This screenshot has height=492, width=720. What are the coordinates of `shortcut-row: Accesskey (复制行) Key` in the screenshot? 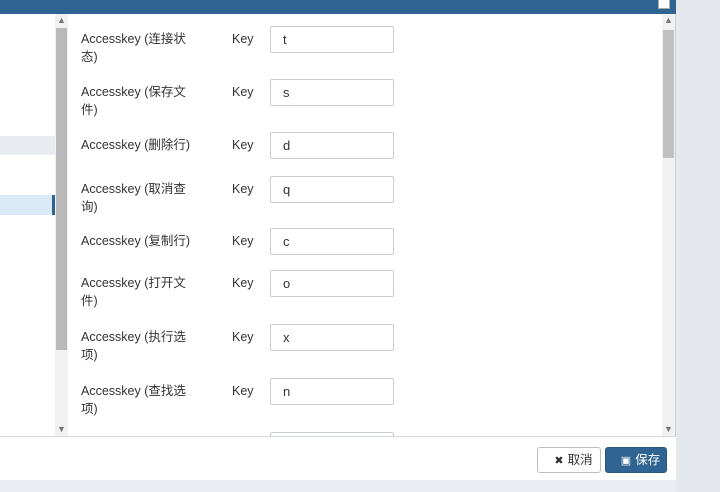 It's located at (365, 248).